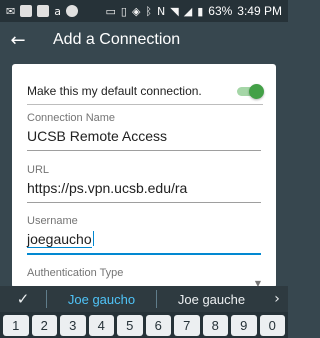  Describe the element at coordinates (110, 11) in the screenshot. I see `cast-icon: ▭` at that location.